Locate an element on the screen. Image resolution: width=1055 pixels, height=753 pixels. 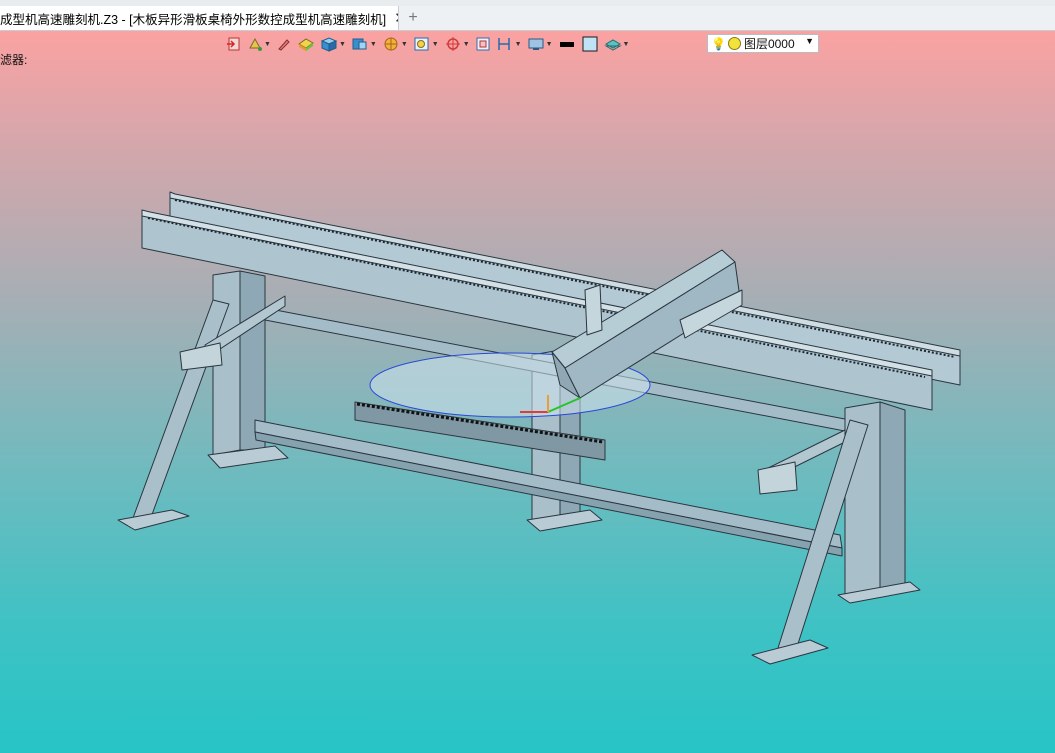
exit-icon is located at coordinates (234, 44).